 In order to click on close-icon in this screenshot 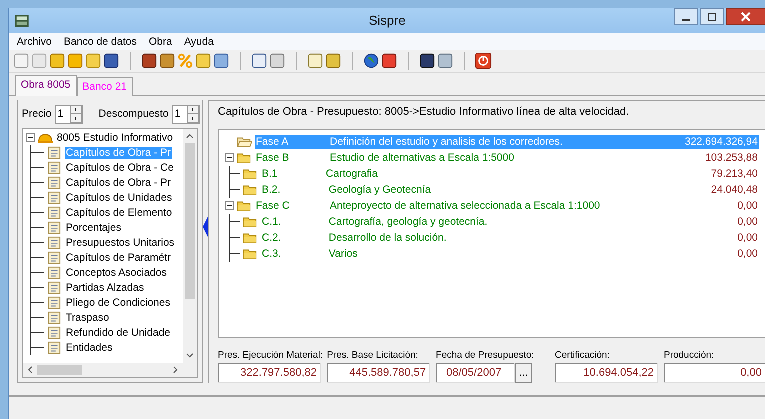, I will do `click(746, 17)`.